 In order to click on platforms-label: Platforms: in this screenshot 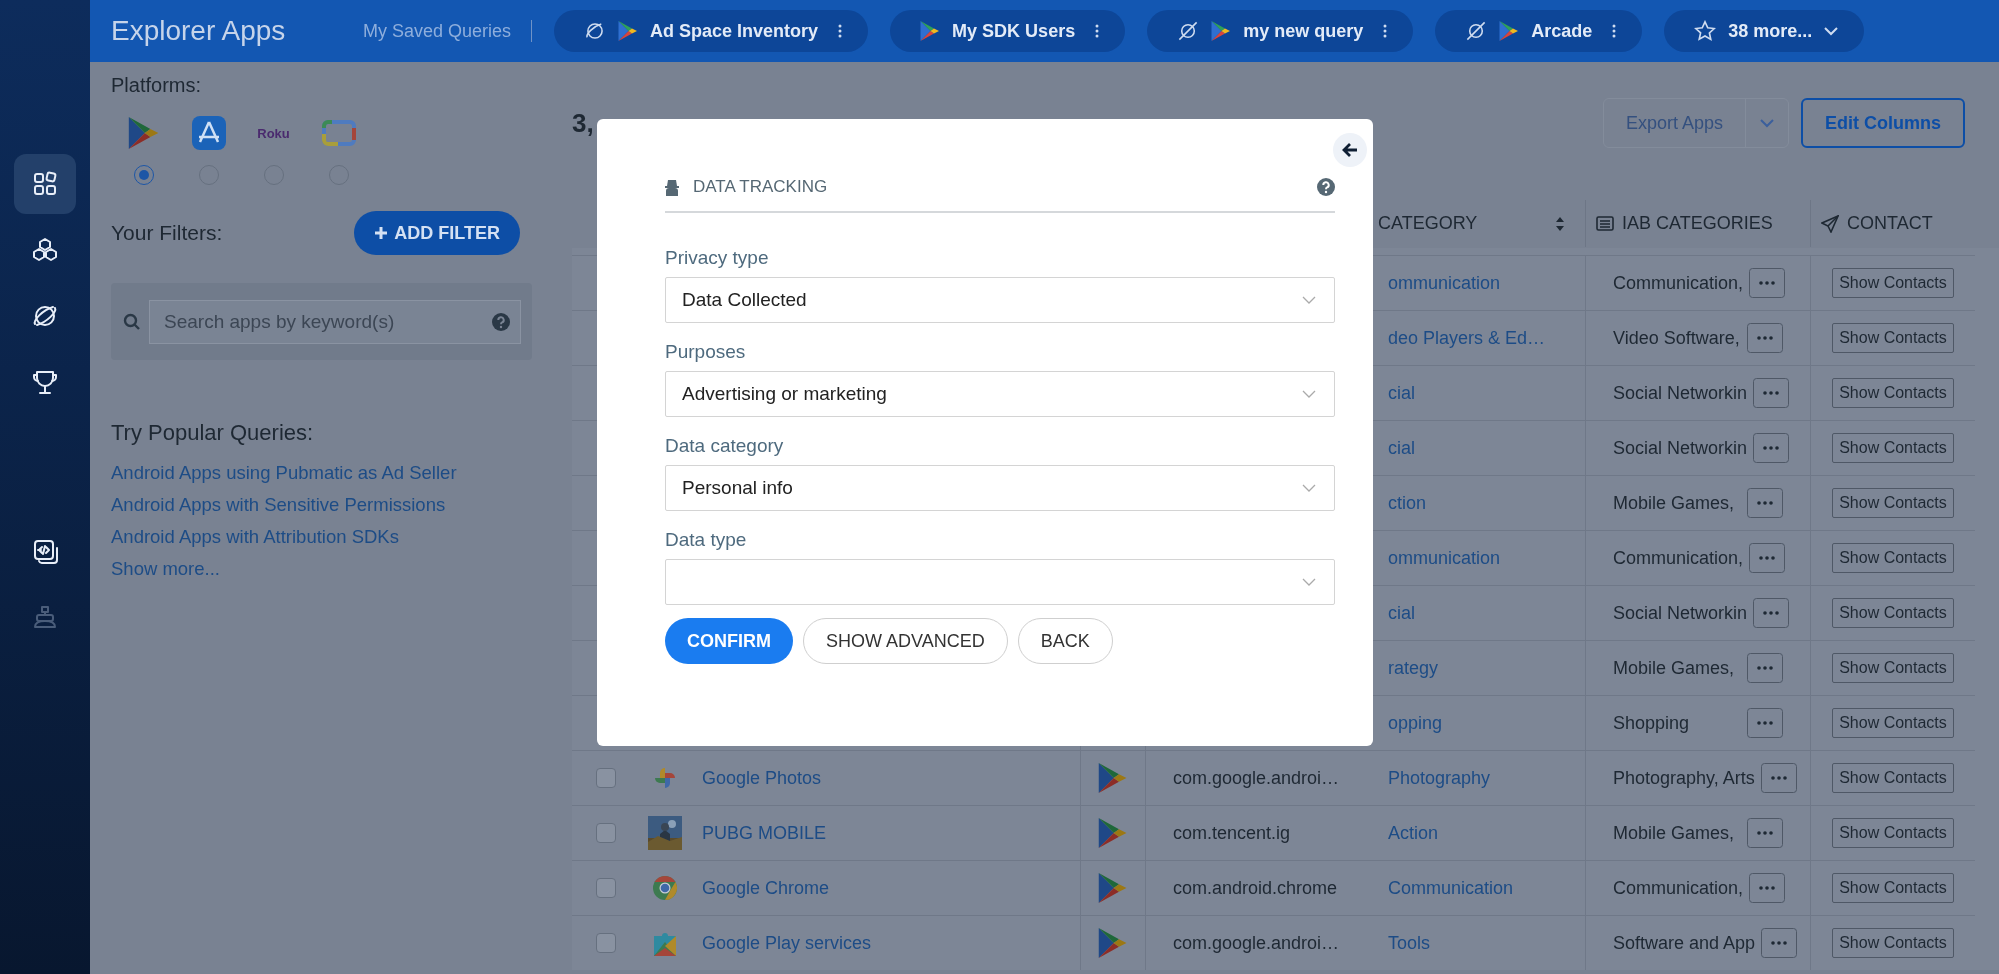, I will do `click(157, 85)`.